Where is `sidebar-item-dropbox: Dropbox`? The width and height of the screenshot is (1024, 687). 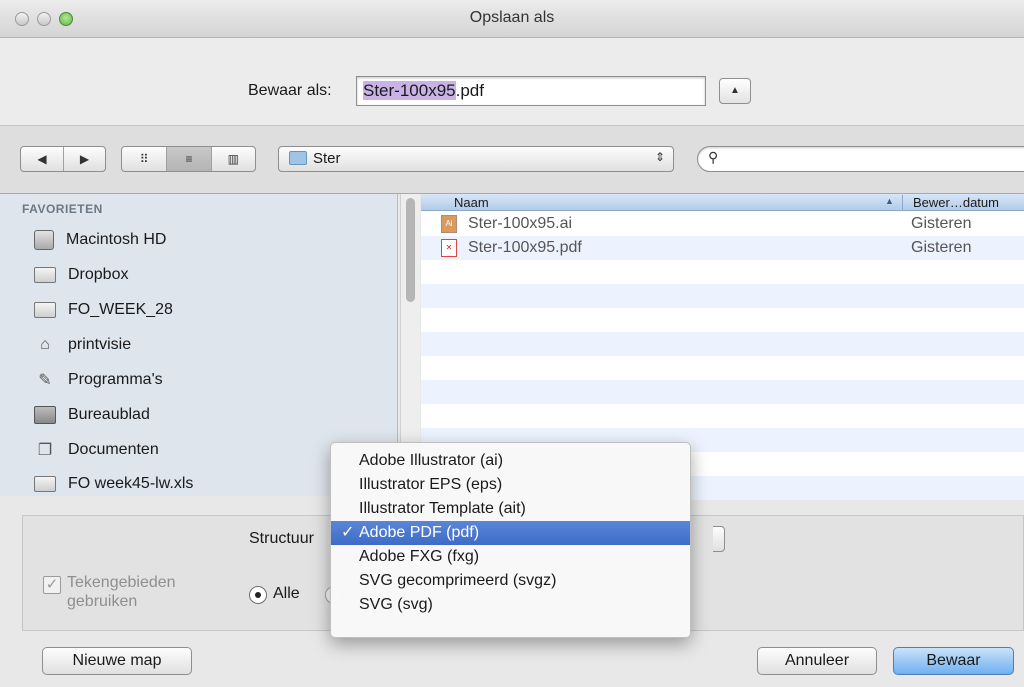 sidebar-item-dropbox: Dropbox is located at coordinates (81, 275).